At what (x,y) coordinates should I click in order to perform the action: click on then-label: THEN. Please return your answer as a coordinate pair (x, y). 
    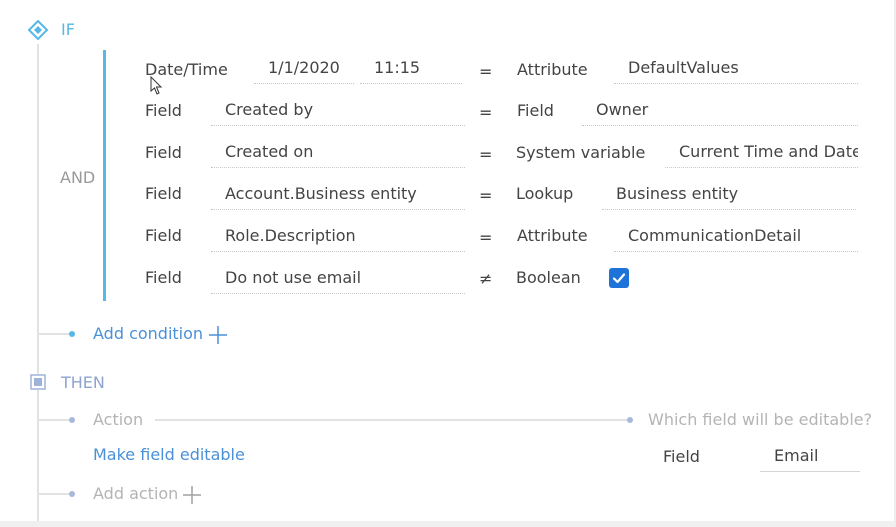
    Looking at the image, I should click on (83, 382).